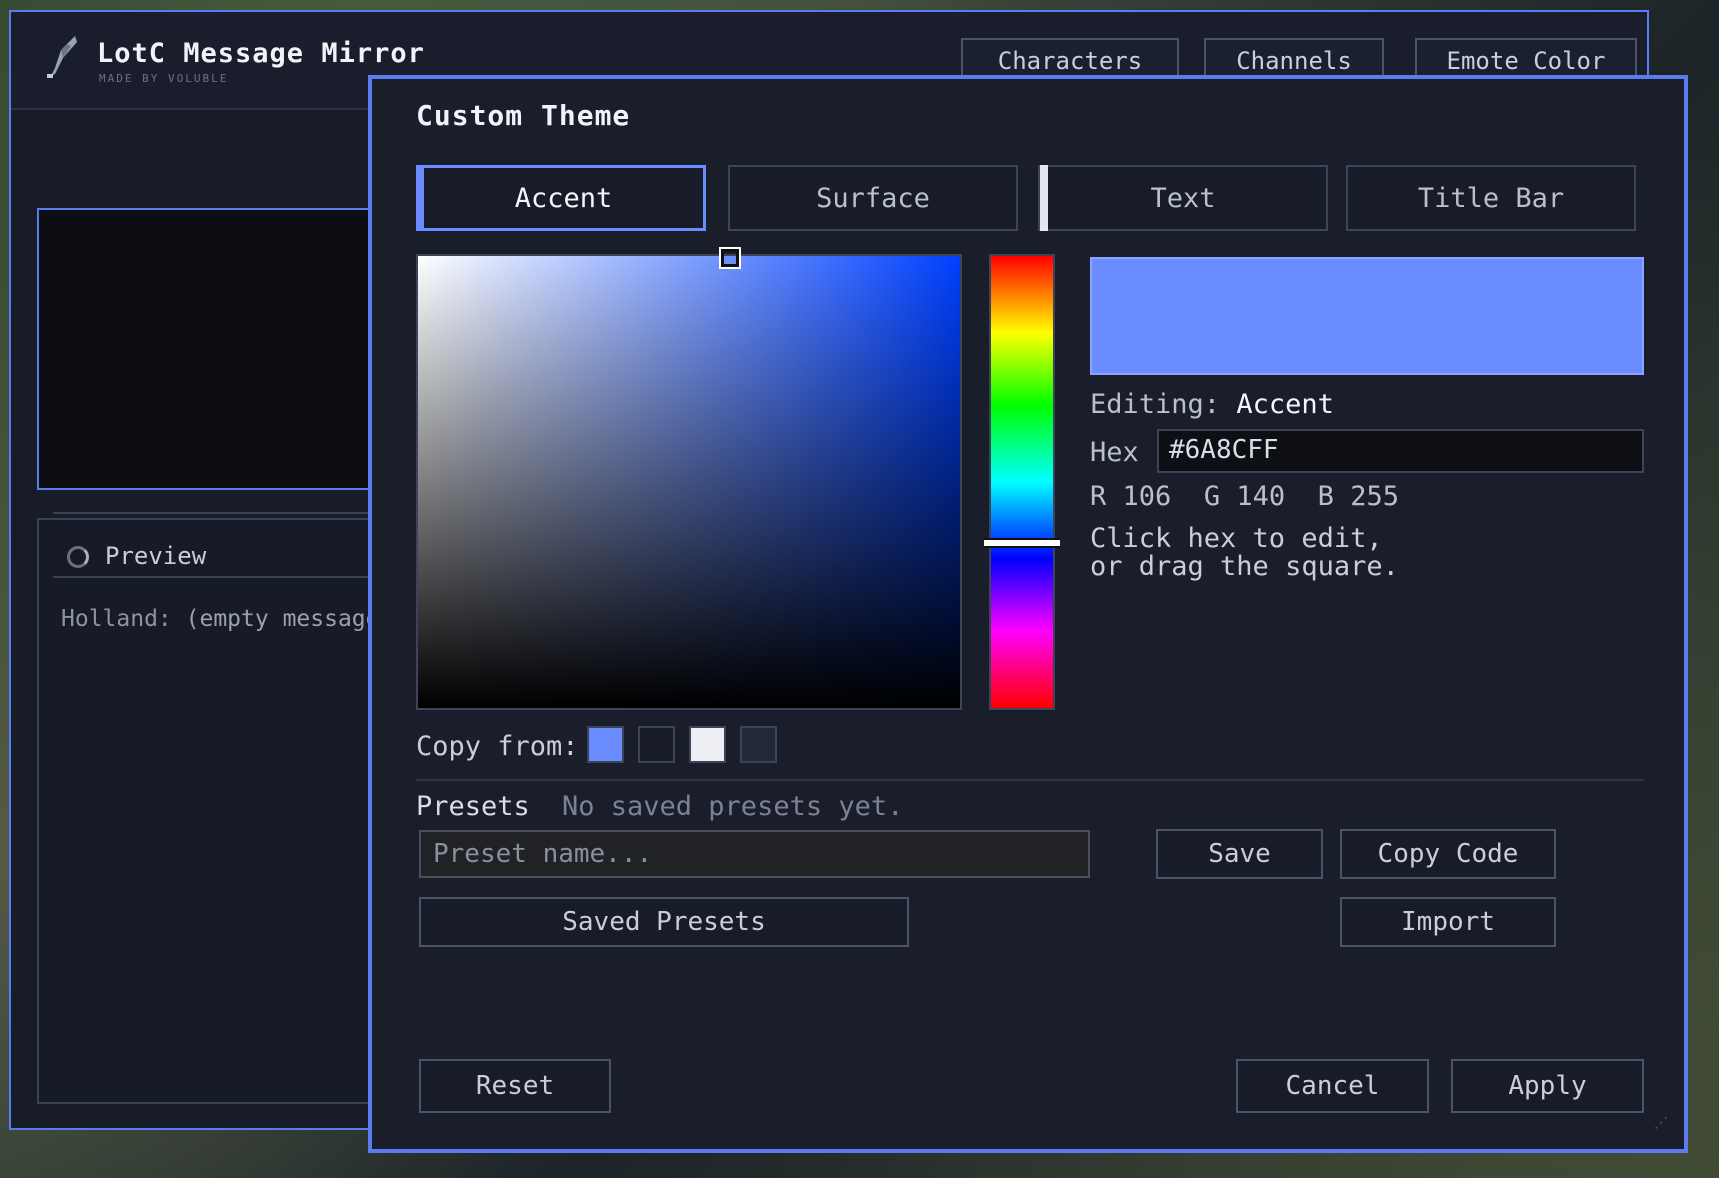 The image size is (1719, 1178). I want to click on cancel-button: Cancel, so click(1332, 1086).